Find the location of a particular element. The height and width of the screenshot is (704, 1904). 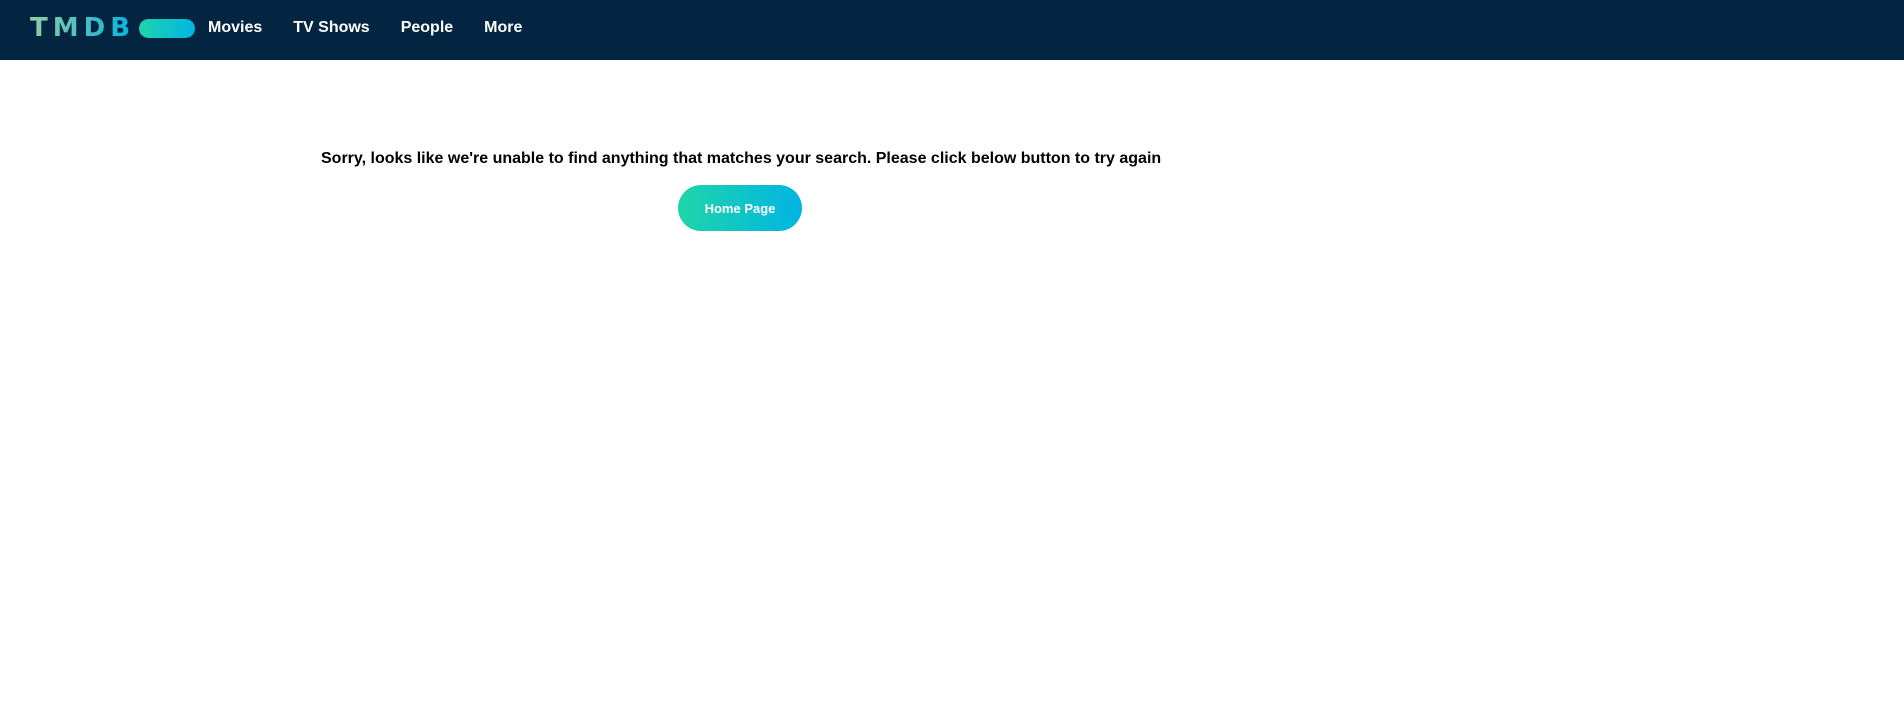

main-nav: Movies TV Shows People More is located at coordinates (380, 28).